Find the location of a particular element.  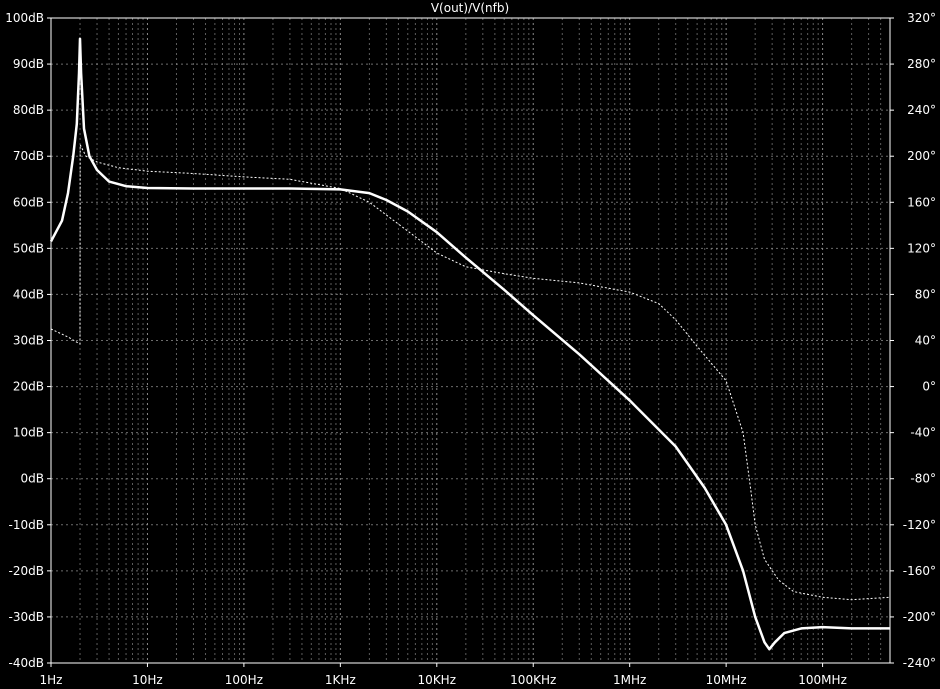

x-tick-label: 1Hz is located at coordinates (51, 680).